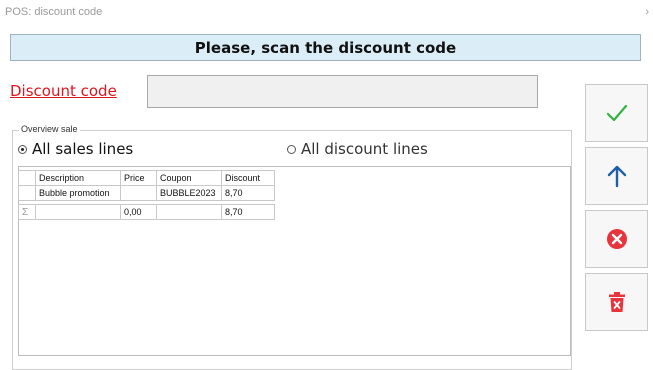  I want to click on cell-discount: 8,70, so click(248, 193).